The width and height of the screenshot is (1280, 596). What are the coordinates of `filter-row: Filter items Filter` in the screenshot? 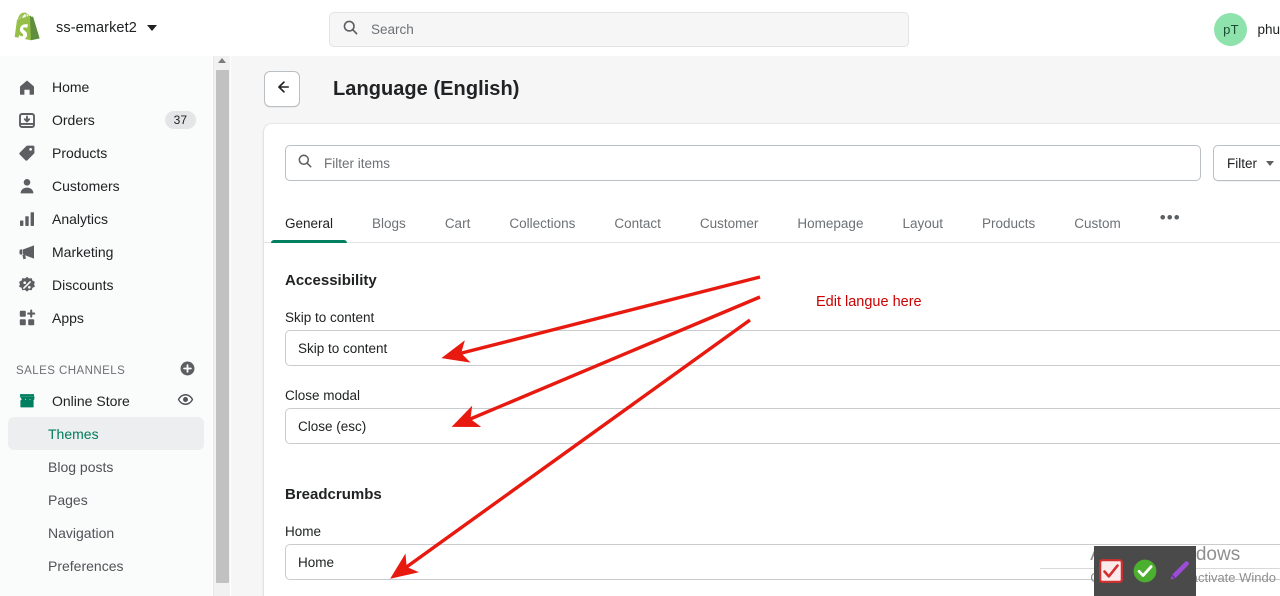 It's located at (772, 152).